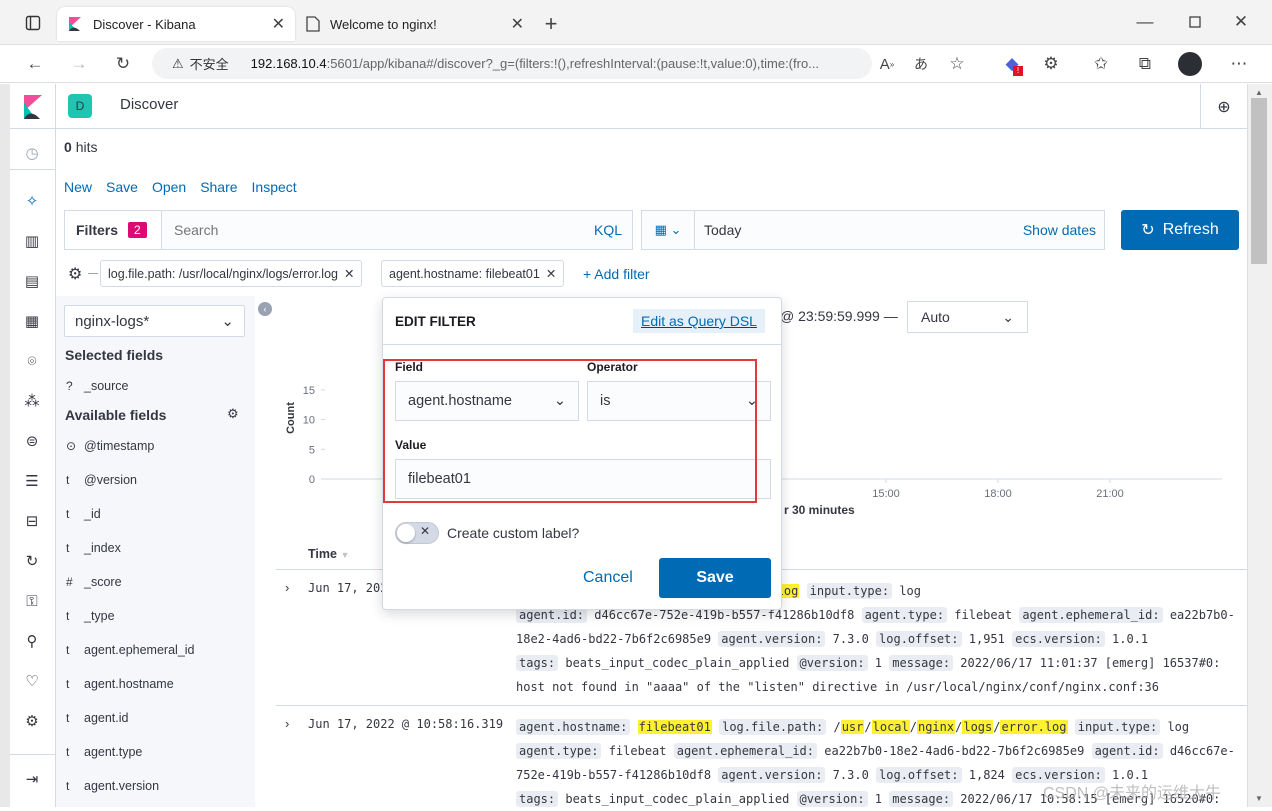  Describe the element at coordinates (1051, 64) in the screenshot. I see `extensions-icon: ⚙` at that location.